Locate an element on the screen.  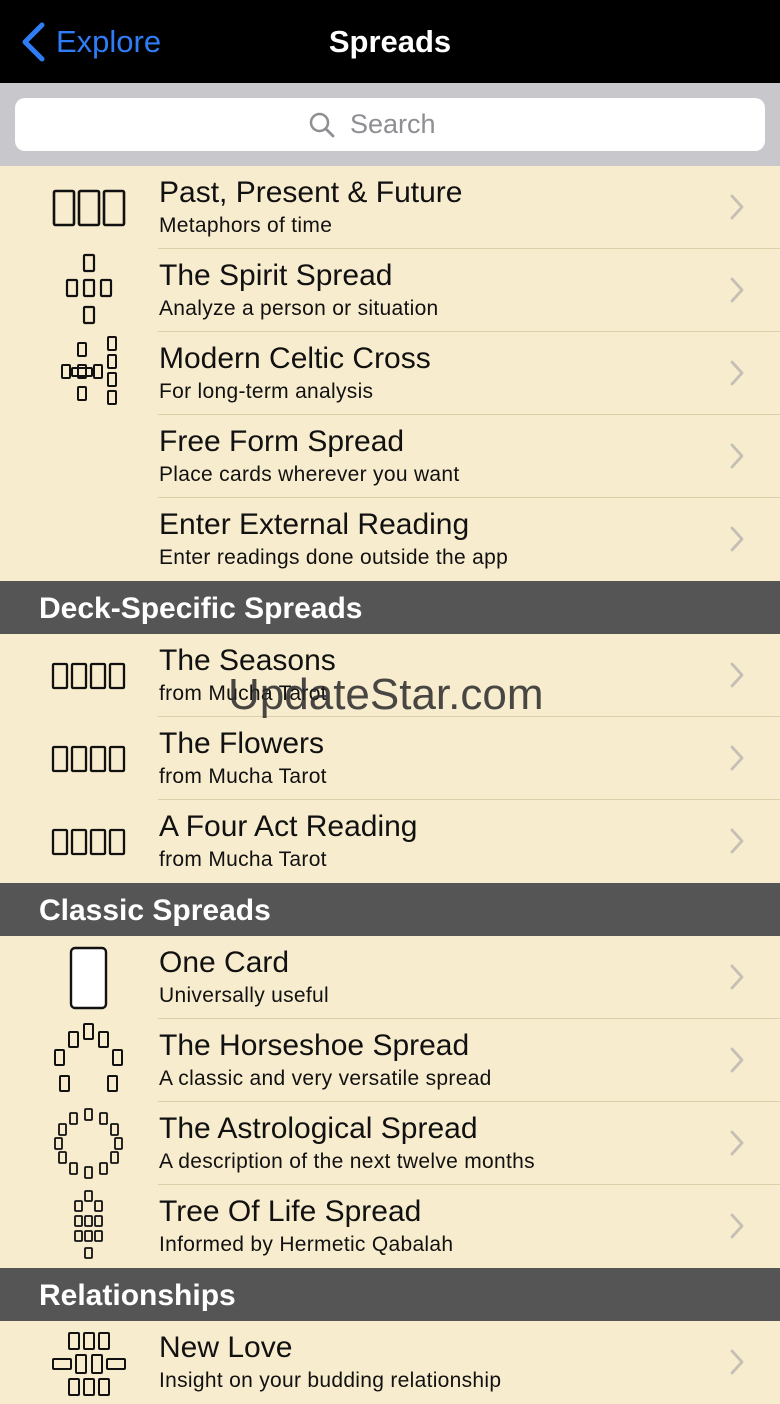
row-subtitle: For long-term analysis is located at coordinates (266, 391).